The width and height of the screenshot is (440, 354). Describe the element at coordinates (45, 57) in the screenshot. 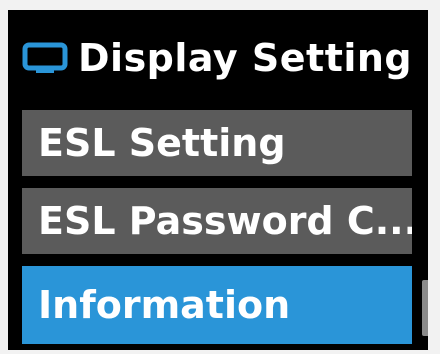

I see `display-icon` at that location.